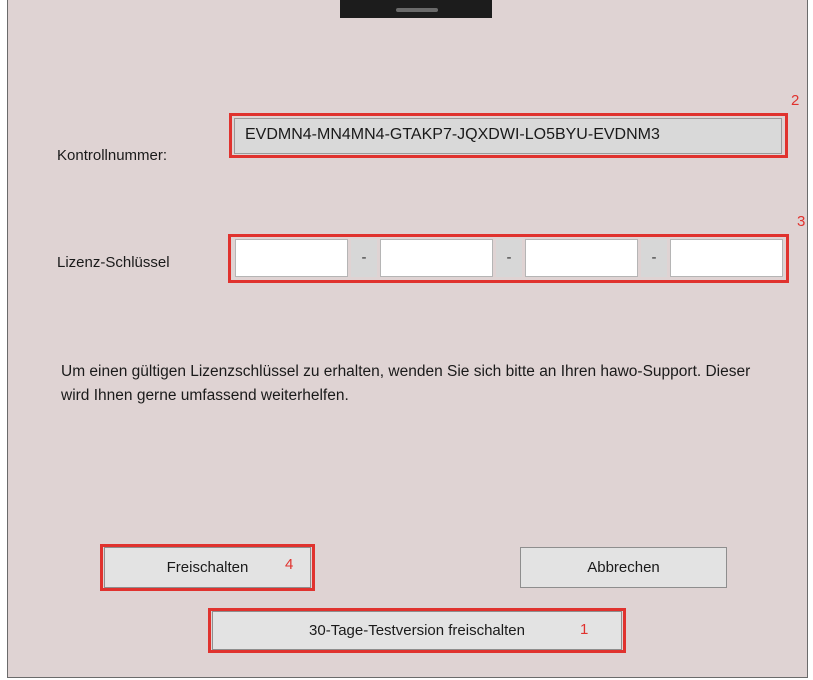  I want to click on annotation-box-license-key, so click(508, 258).